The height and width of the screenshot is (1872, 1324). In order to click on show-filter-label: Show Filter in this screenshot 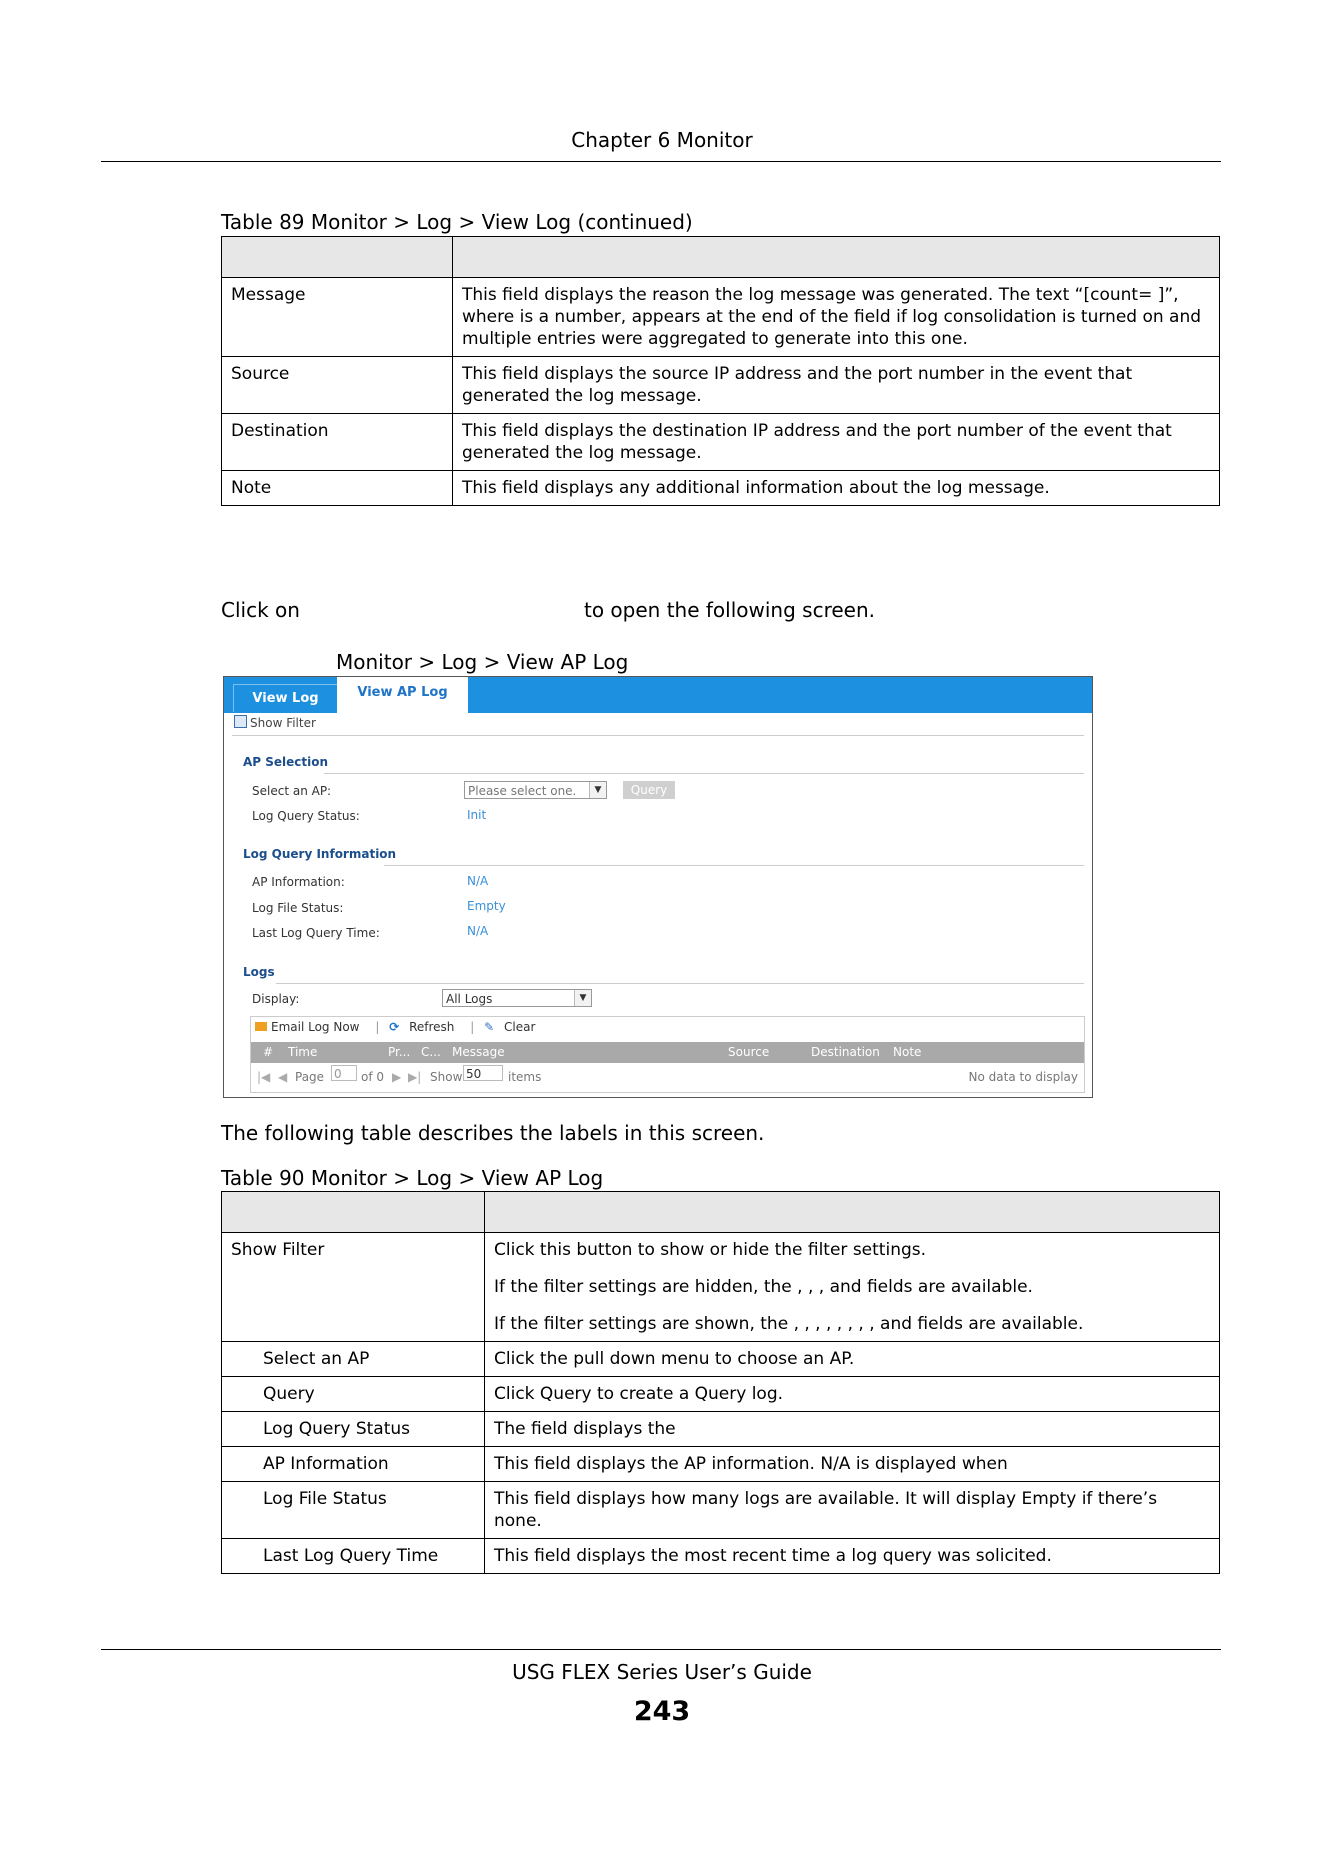, I will do `click(283, 723)`.